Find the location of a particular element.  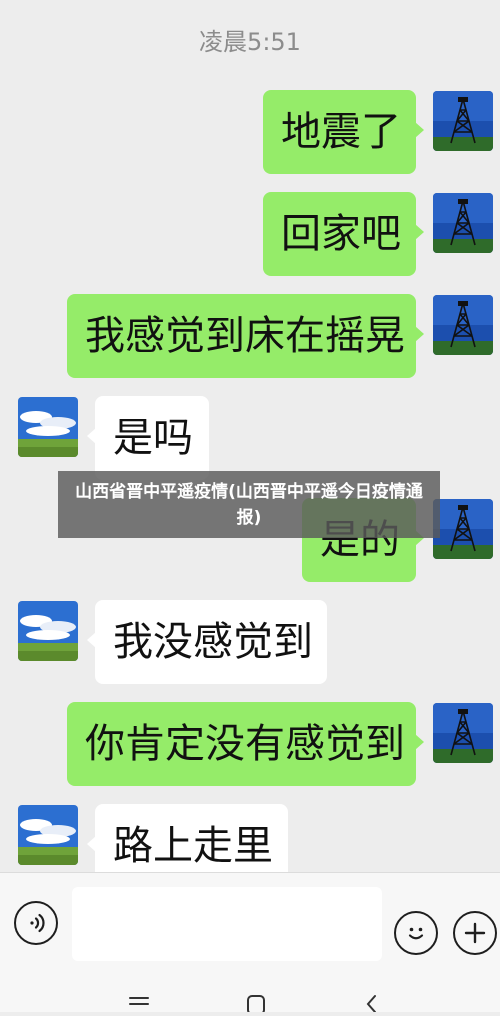

my-message-bubble: 我感觉到床在摇晃 is located at coordinates (245, 336).